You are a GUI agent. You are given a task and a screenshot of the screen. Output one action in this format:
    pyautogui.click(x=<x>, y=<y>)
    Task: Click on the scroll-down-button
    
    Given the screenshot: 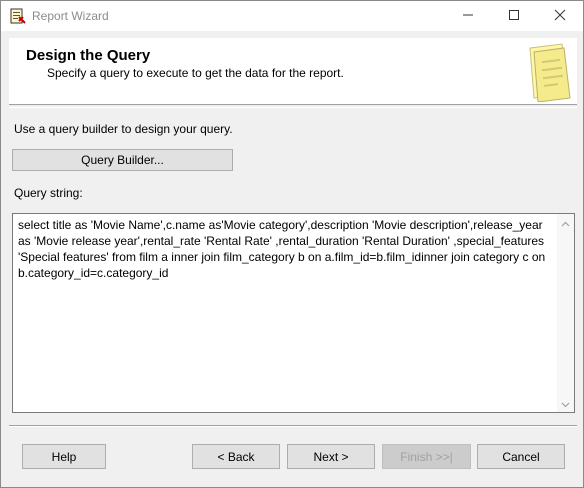 What is the action you would take?
    pyautogui.click(x=565, y=403)
    